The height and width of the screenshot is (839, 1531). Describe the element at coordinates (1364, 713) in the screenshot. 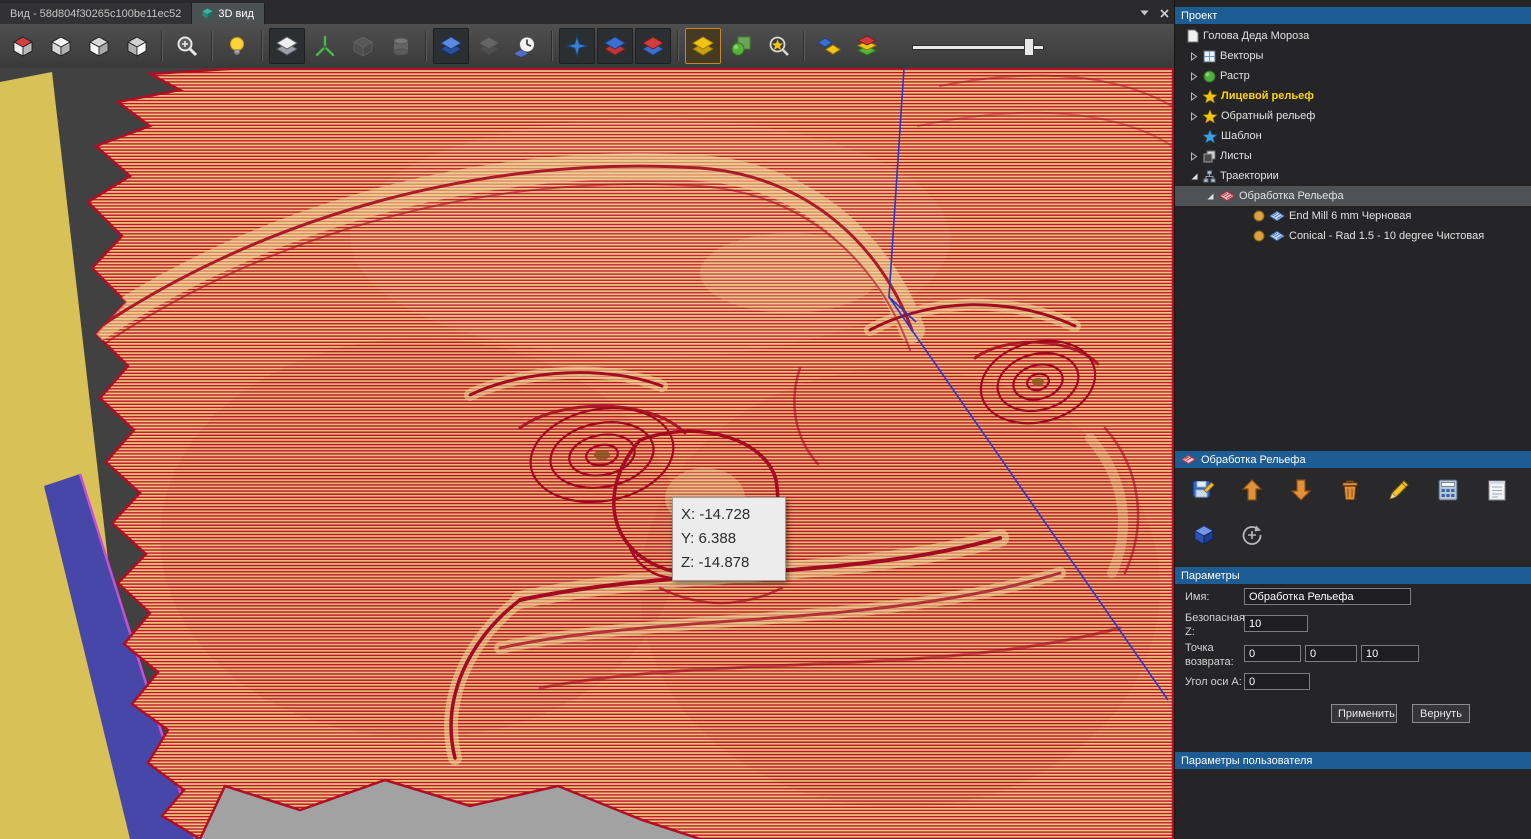

I see `apply-button: Применить` at that location.